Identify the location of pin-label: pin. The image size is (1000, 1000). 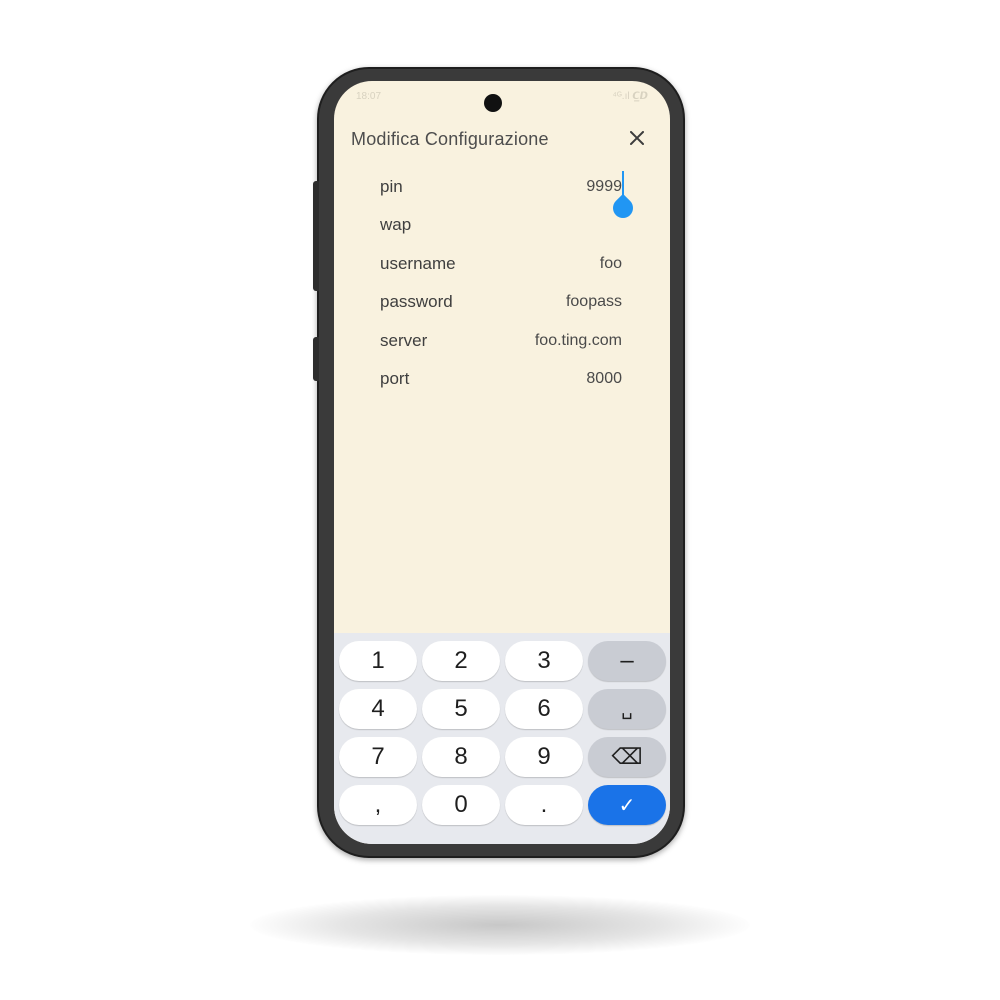
(391, 186).